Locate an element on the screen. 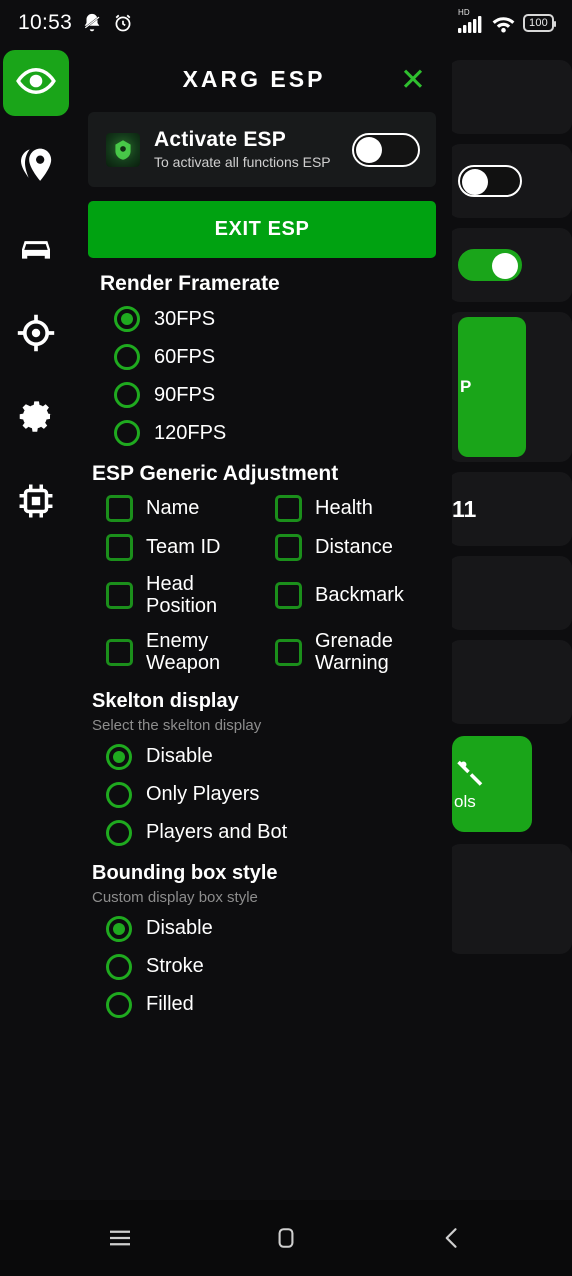  clock-time: 10:53 is located at coordinates (45, 22).